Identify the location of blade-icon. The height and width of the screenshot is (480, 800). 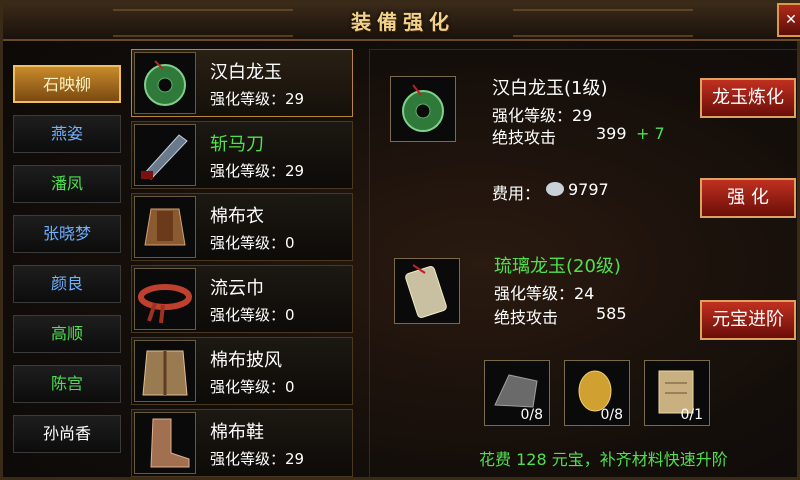
(165, 155).